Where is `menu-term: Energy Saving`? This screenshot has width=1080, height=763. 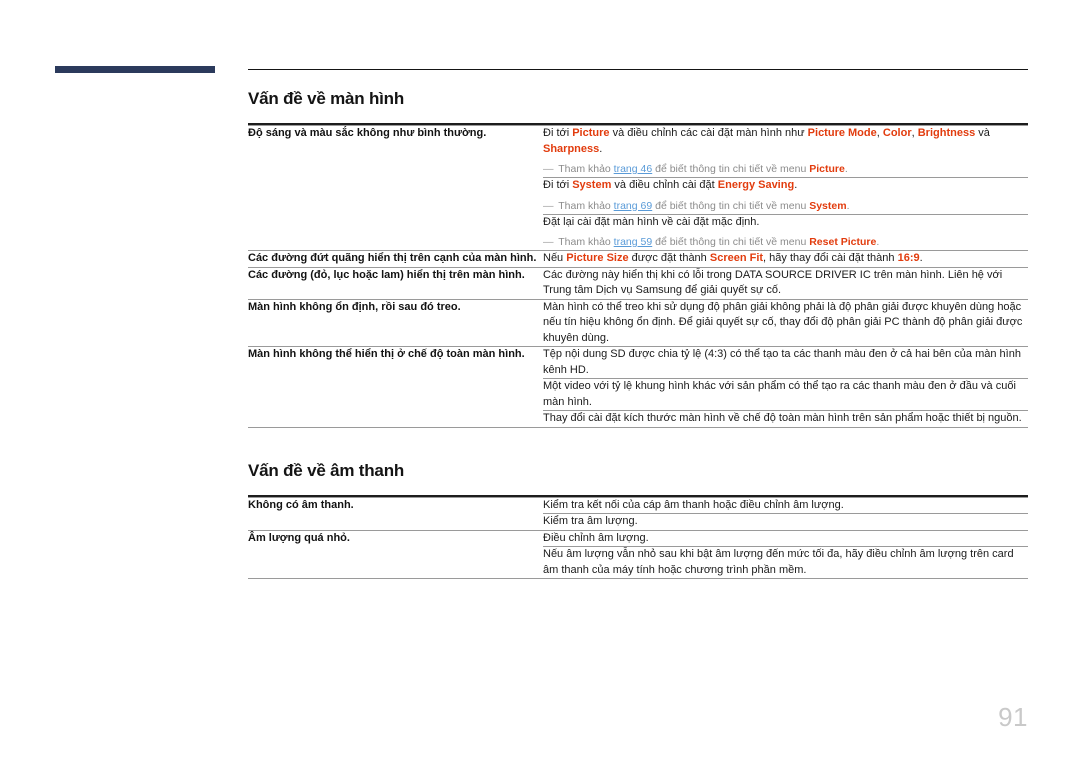 menu-term: Energy Saving is located at coordinates (756, 185).